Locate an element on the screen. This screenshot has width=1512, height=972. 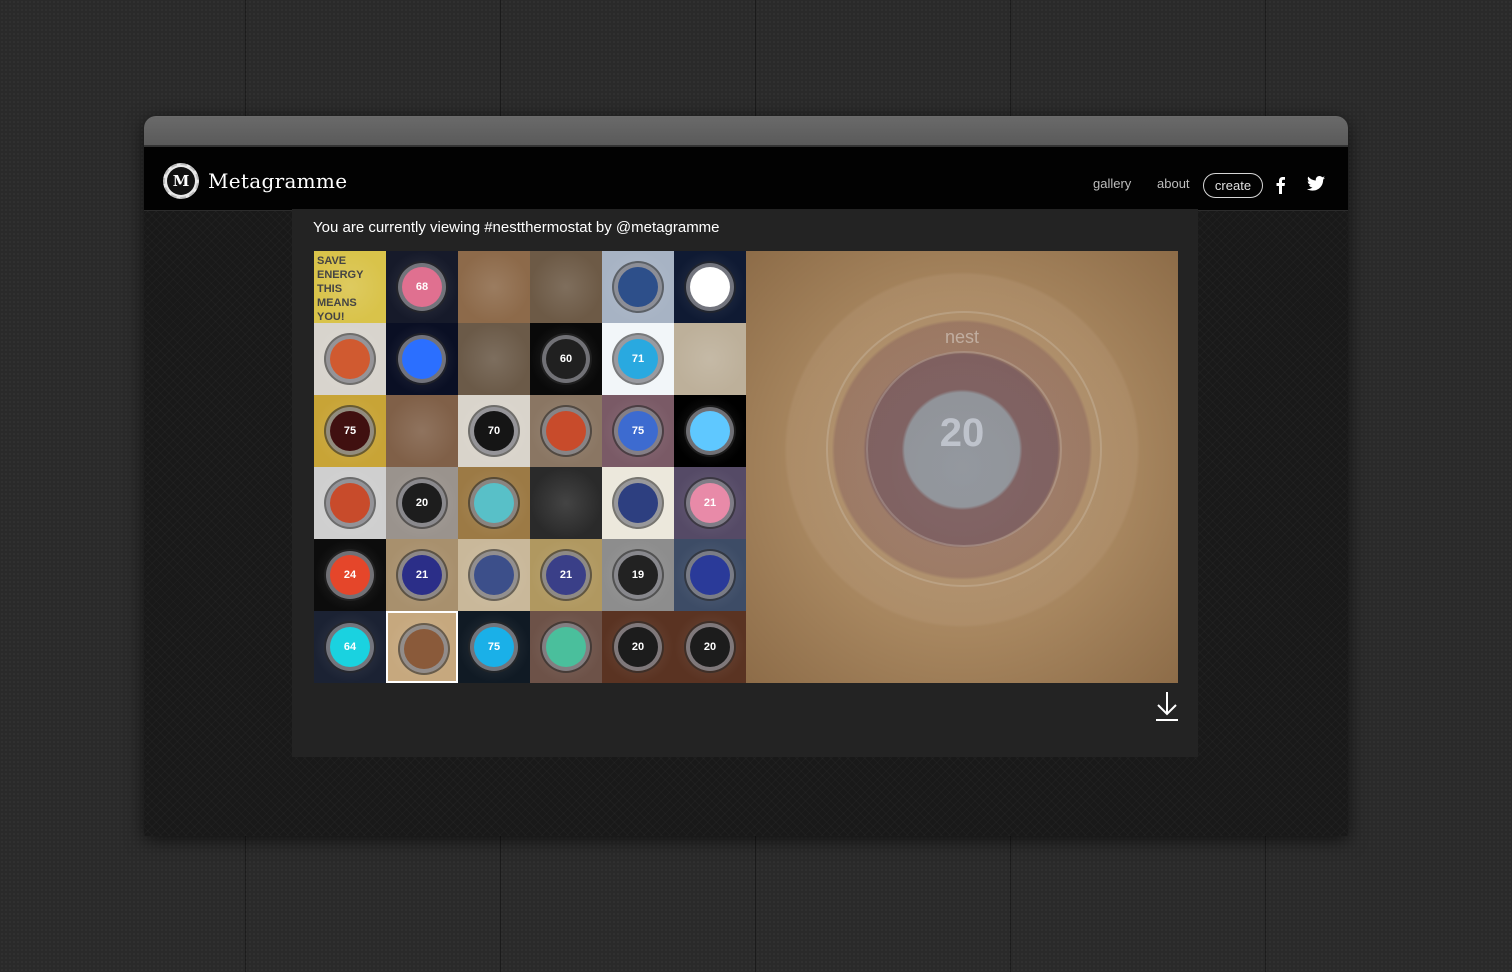
thumbnail-caption: SAVE ENERGY THIS MEANS YOU! is located at coordinates (340, 289).